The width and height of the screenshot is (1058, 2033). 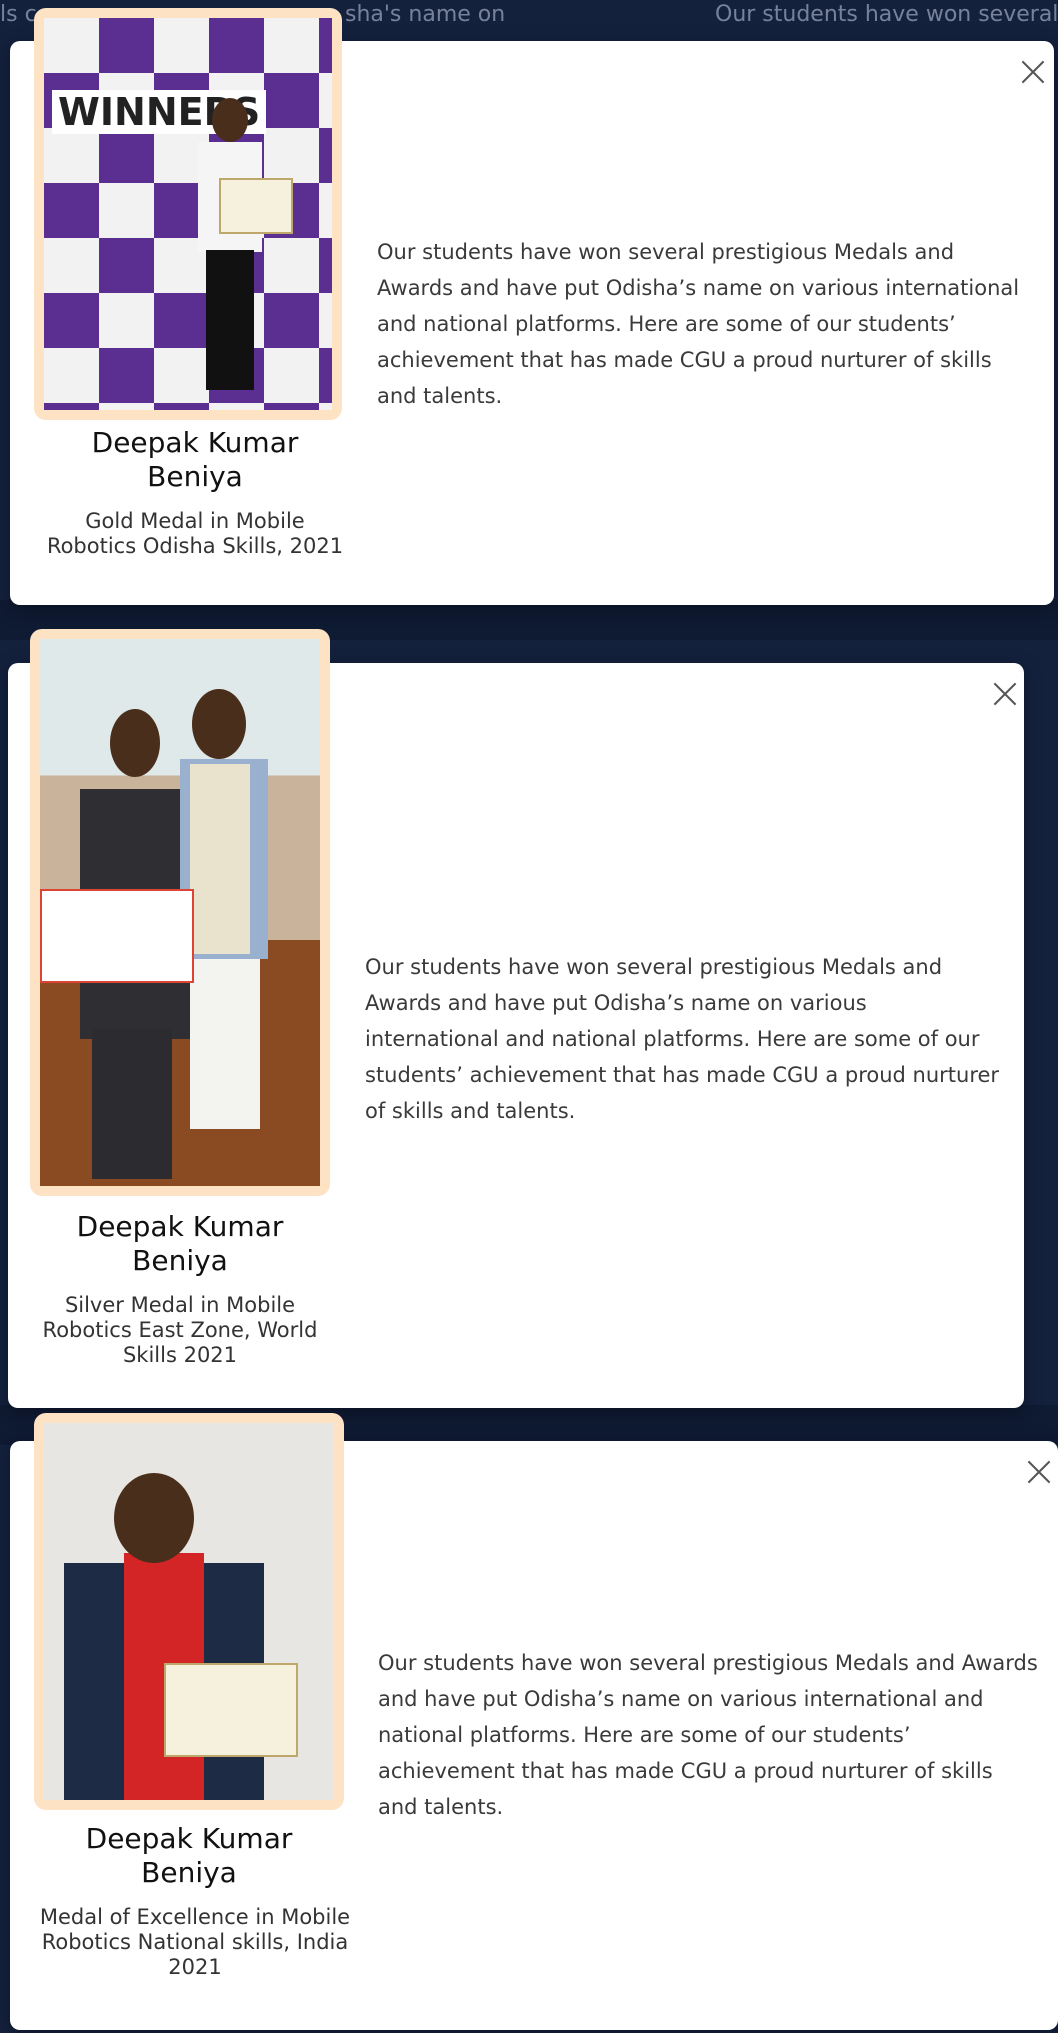 I want to click on student-photo-certificate, so click(x=189, y=1611).